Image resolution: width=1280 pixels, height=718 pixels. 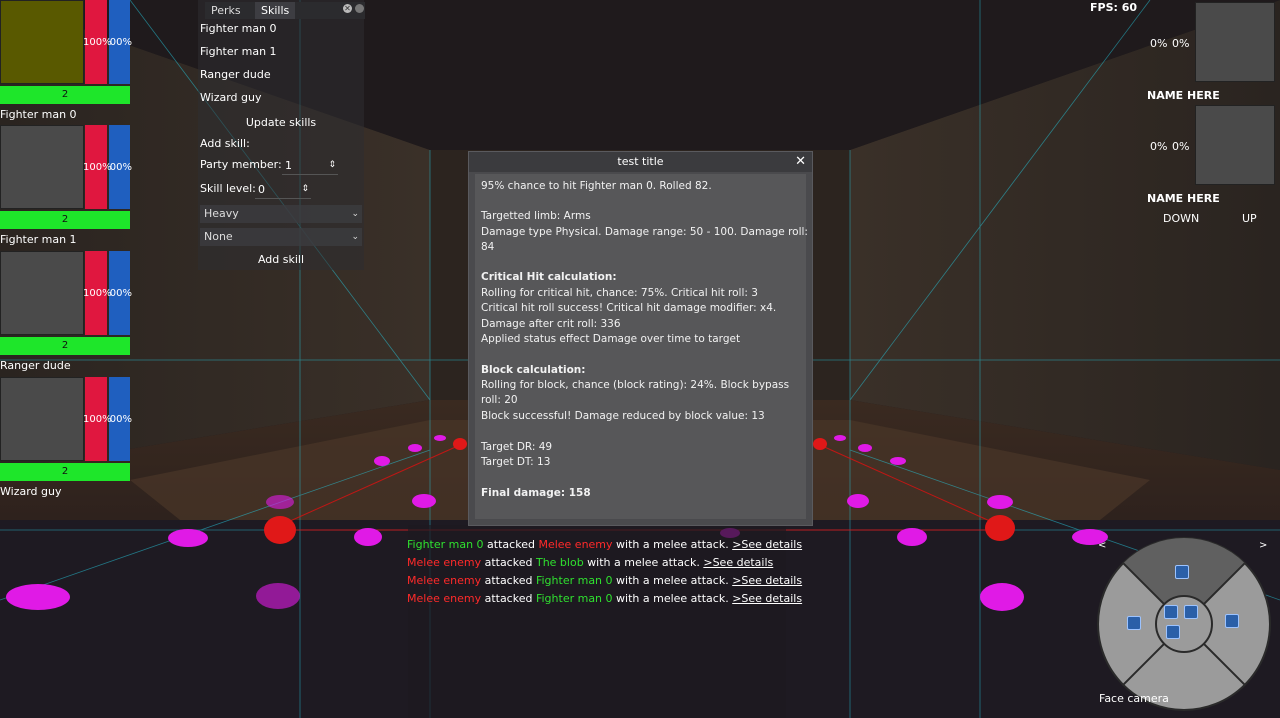 I want to click on dialog-line: Damage after crit roll: 336, so click(x=551, y=324).